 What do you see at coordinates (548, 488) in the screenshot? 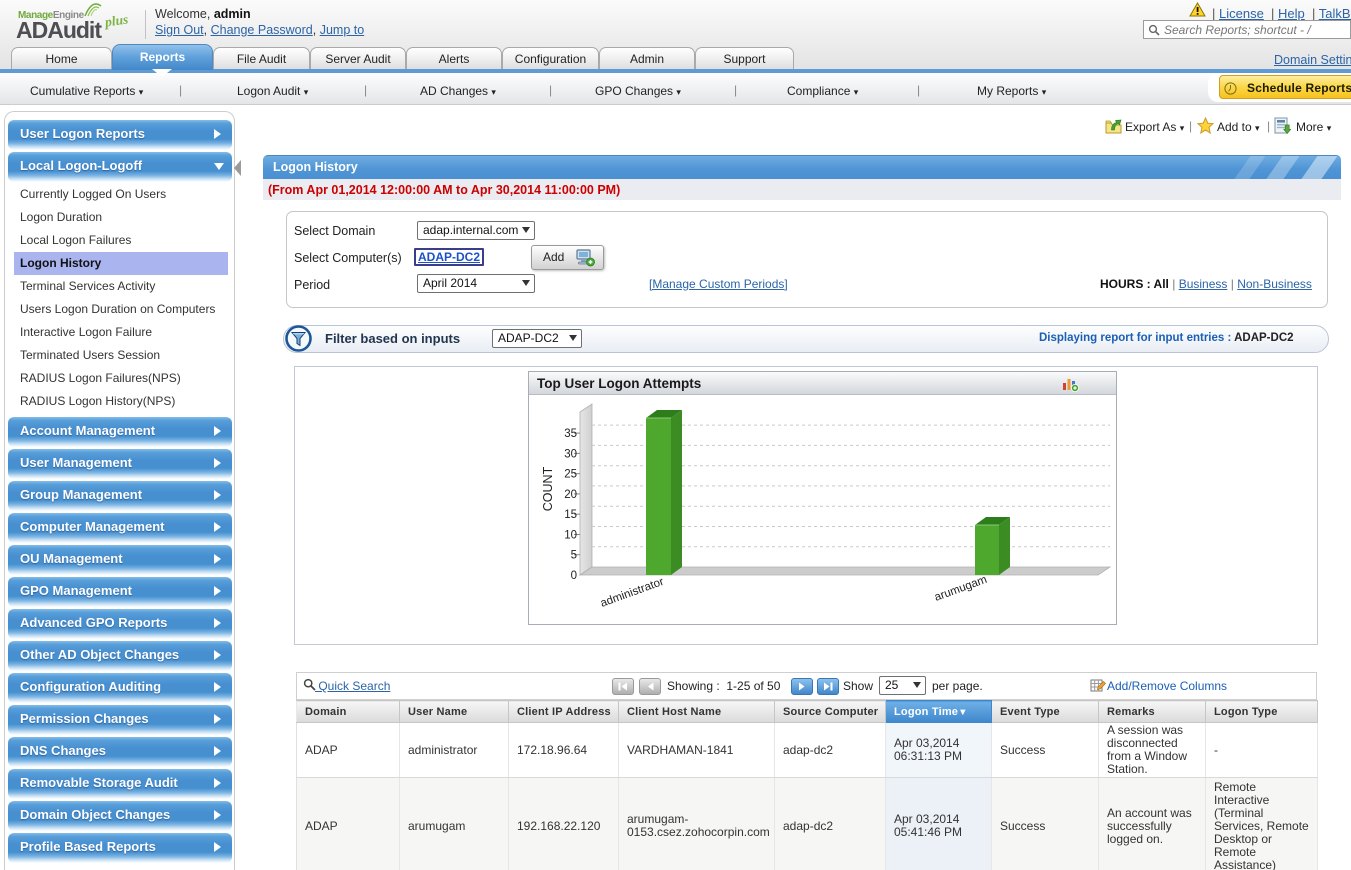
I see `svg-text: COUNT` at bounding box center [548, 488].